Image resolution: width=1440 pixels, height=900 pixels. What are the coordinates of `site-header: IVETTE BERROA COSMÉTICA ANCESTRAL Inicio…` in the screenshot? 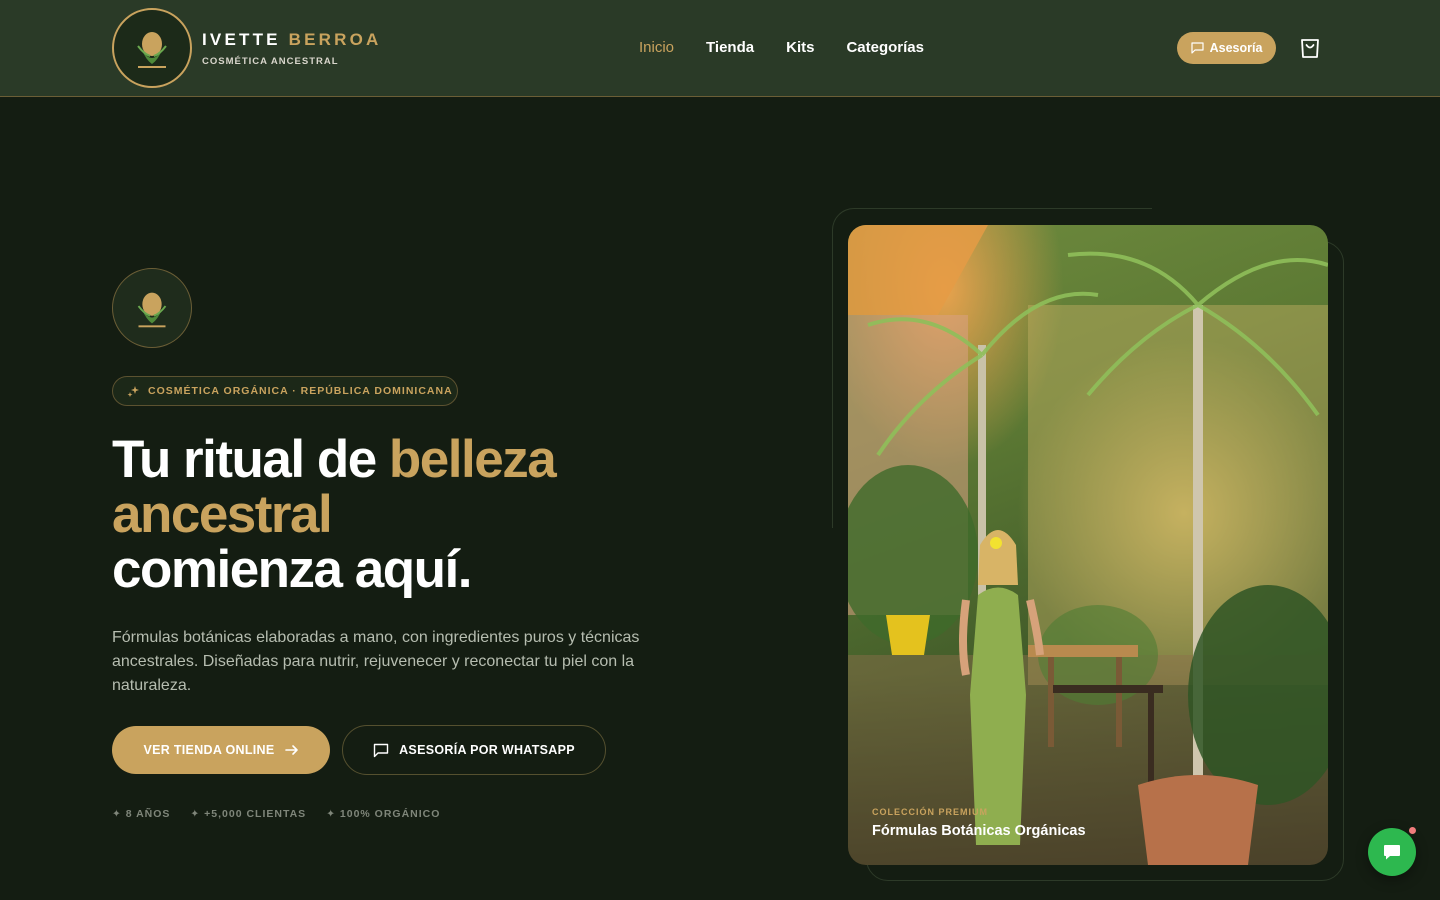 It's located at (720, 48).